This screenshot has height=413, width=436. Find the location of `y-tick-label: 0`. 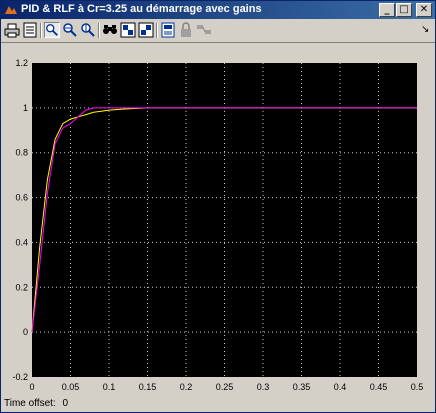

y-tick-label: 0 is located at coordinates (25, 332).